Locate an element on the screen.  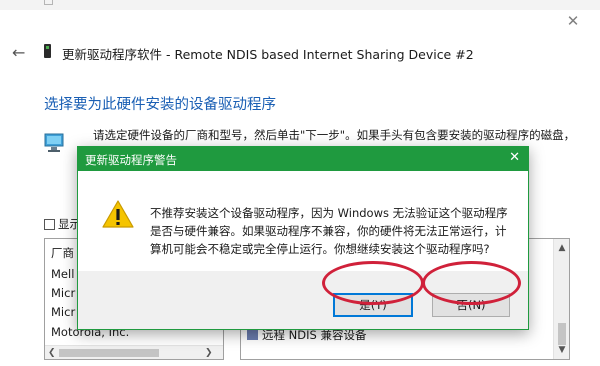
warning-icon is located at coordinates (118, 214).